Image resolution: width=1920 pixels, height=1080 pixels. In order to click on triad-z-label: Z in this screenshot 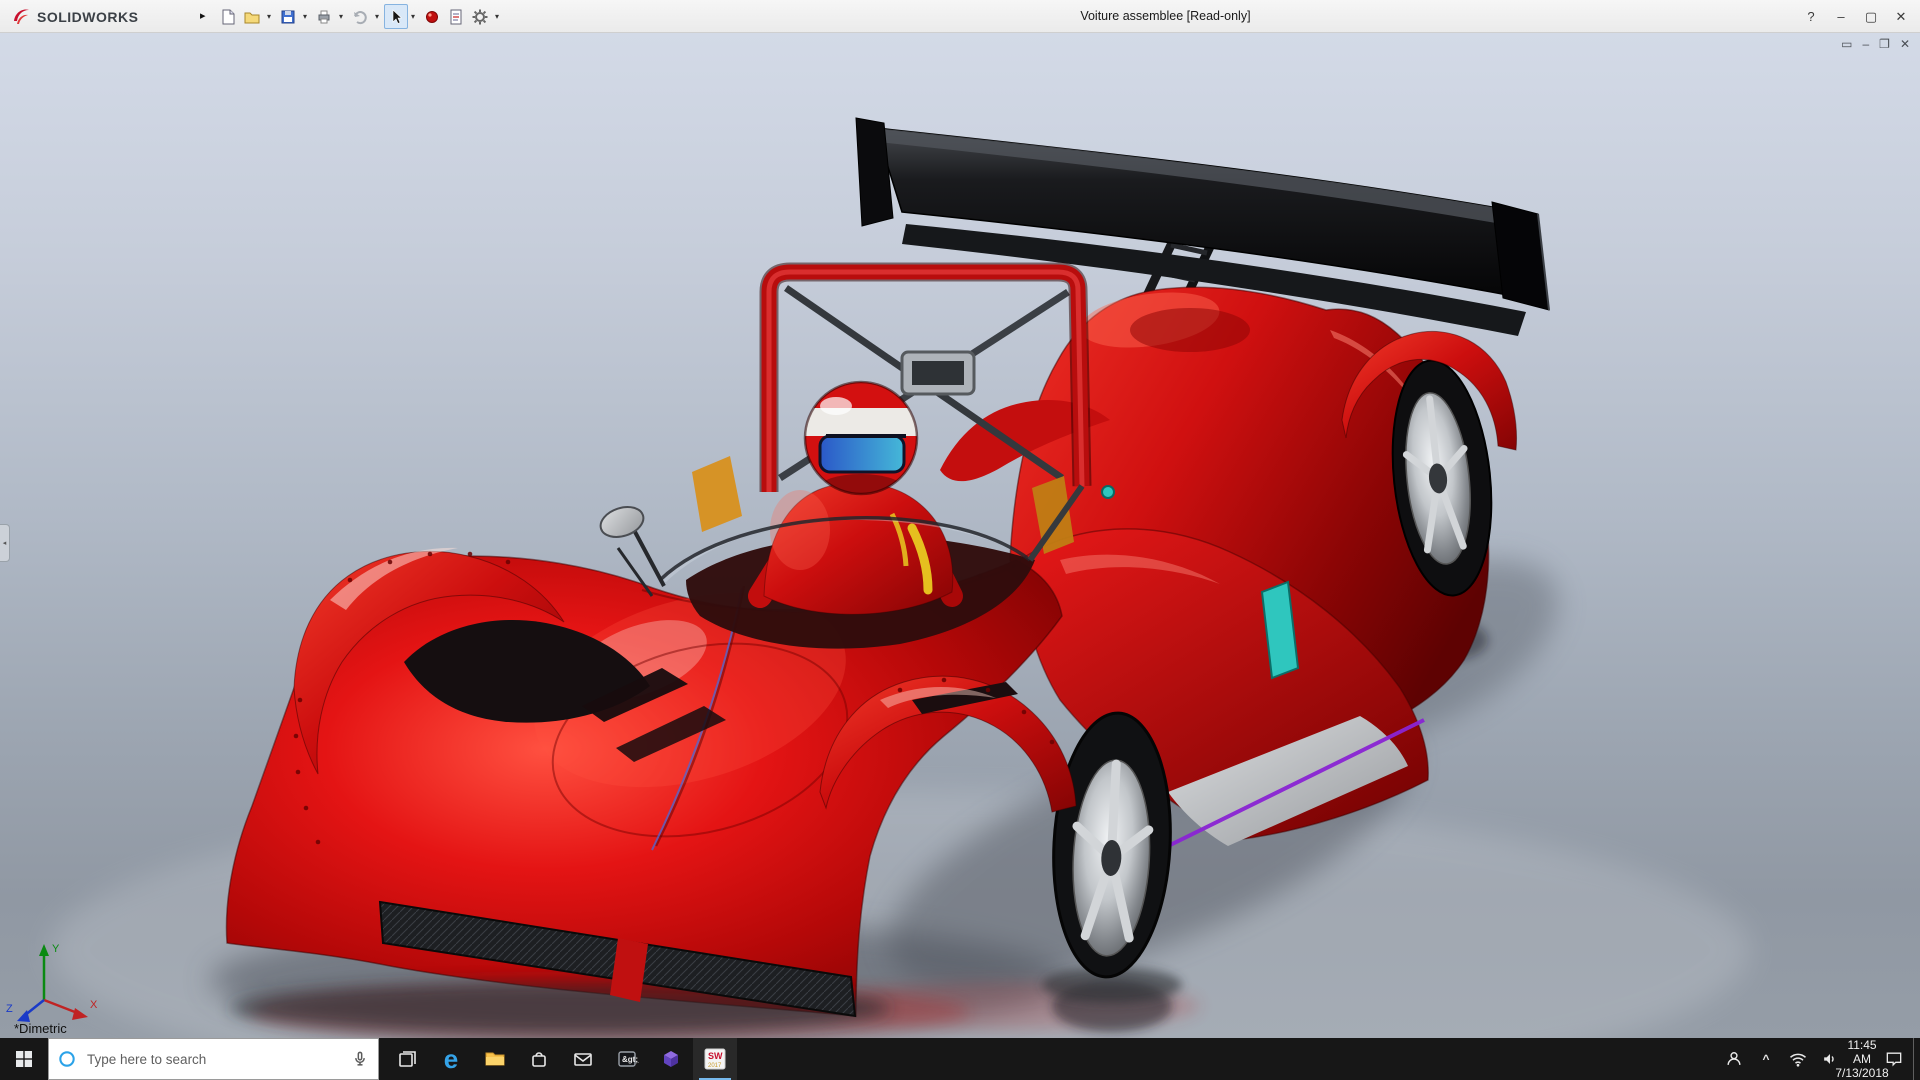, I will do `click(9, 1009)`.